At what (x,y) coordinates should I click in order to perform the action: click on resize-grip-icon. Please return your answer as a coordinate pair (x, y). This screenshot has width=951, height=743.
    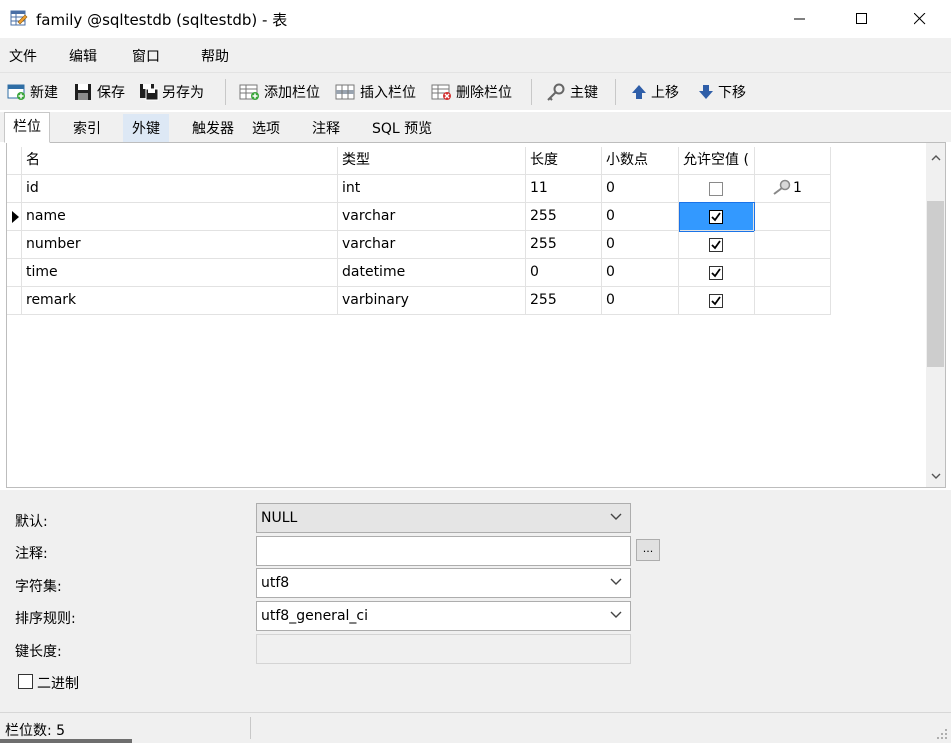
    Looking at the image, I should click on (942, 734).